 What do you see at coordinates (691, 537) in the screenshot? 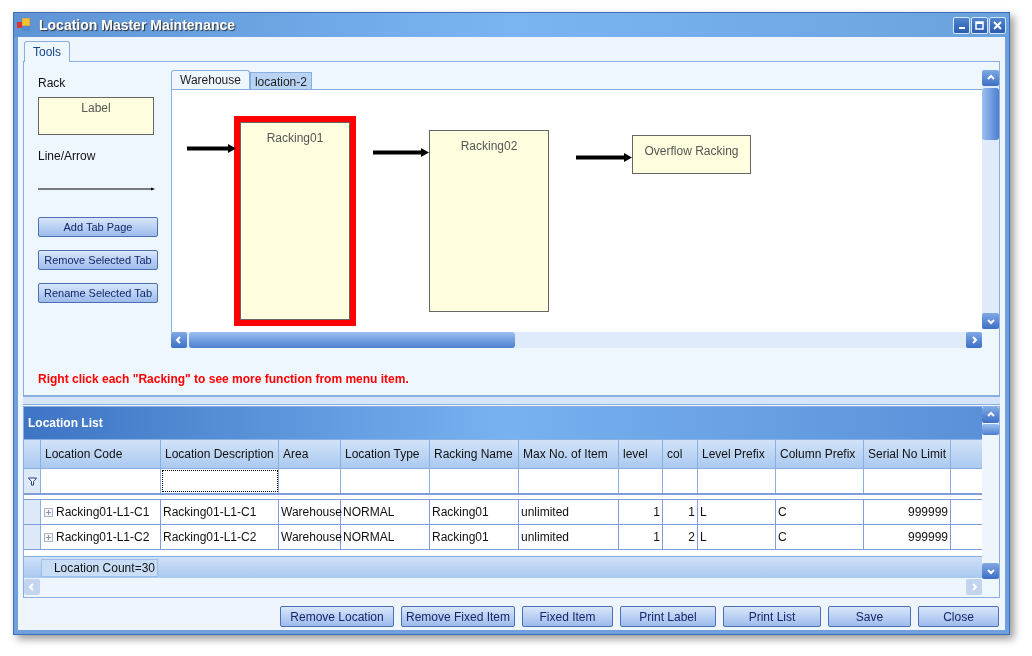
I see `table-cell-text: 2` at bounding box center [691, 537].